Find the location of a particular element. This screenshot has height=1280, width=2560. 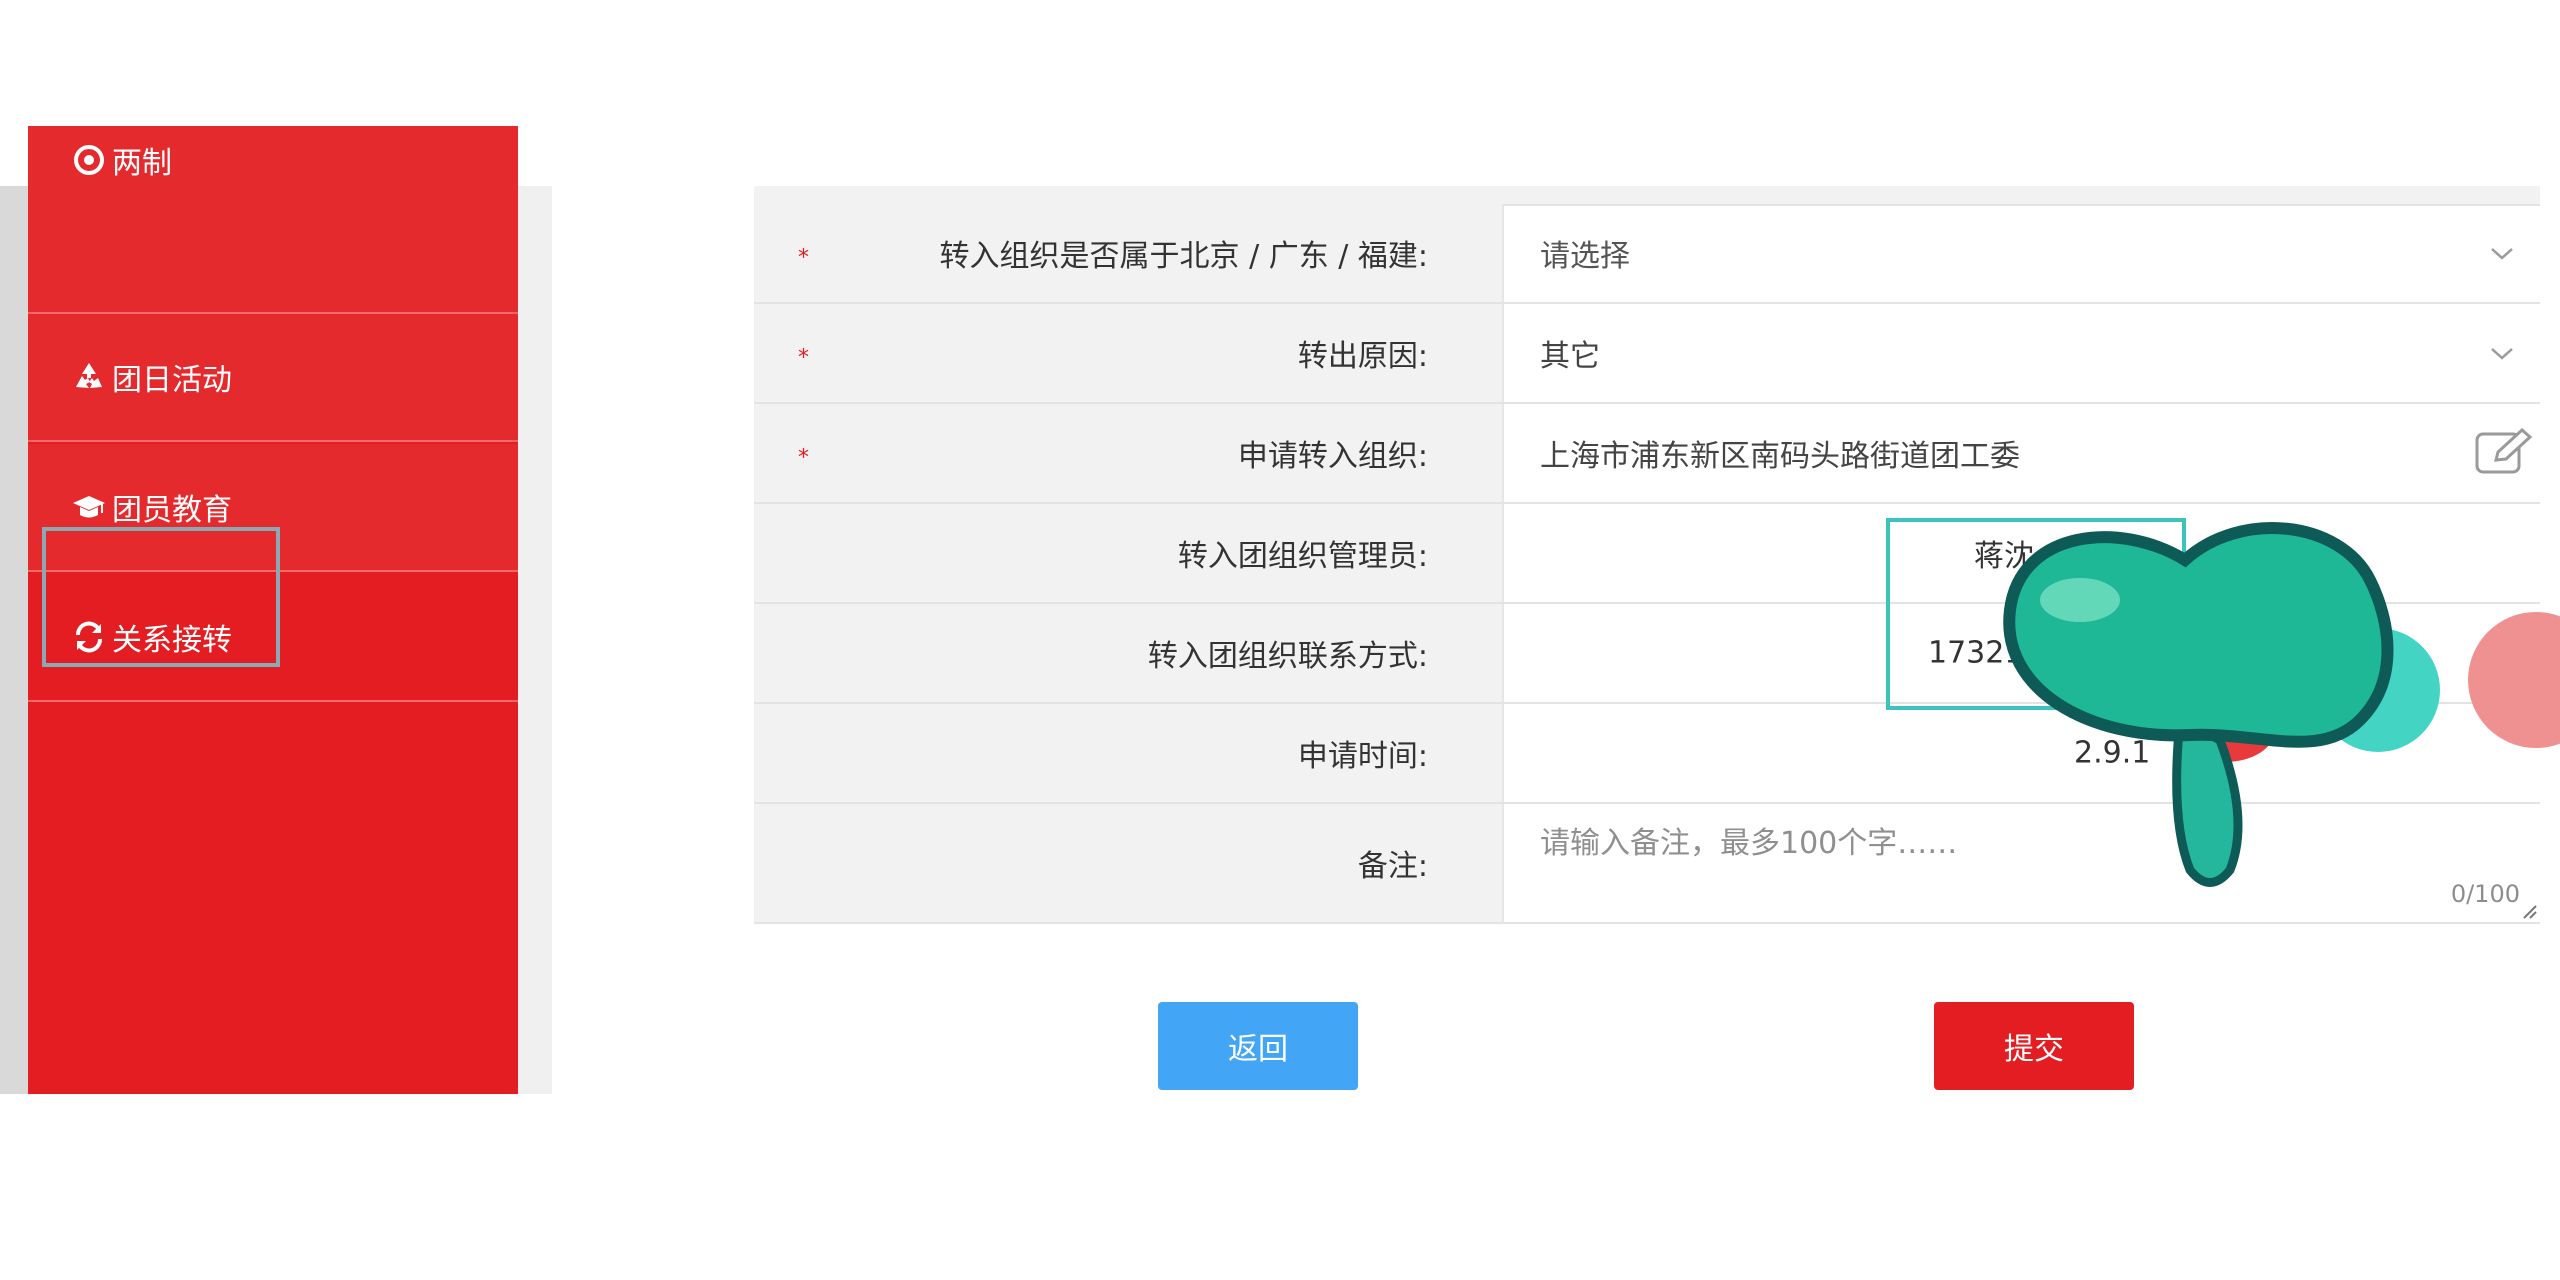

edit-icon is located at coordinates (2505, 453).